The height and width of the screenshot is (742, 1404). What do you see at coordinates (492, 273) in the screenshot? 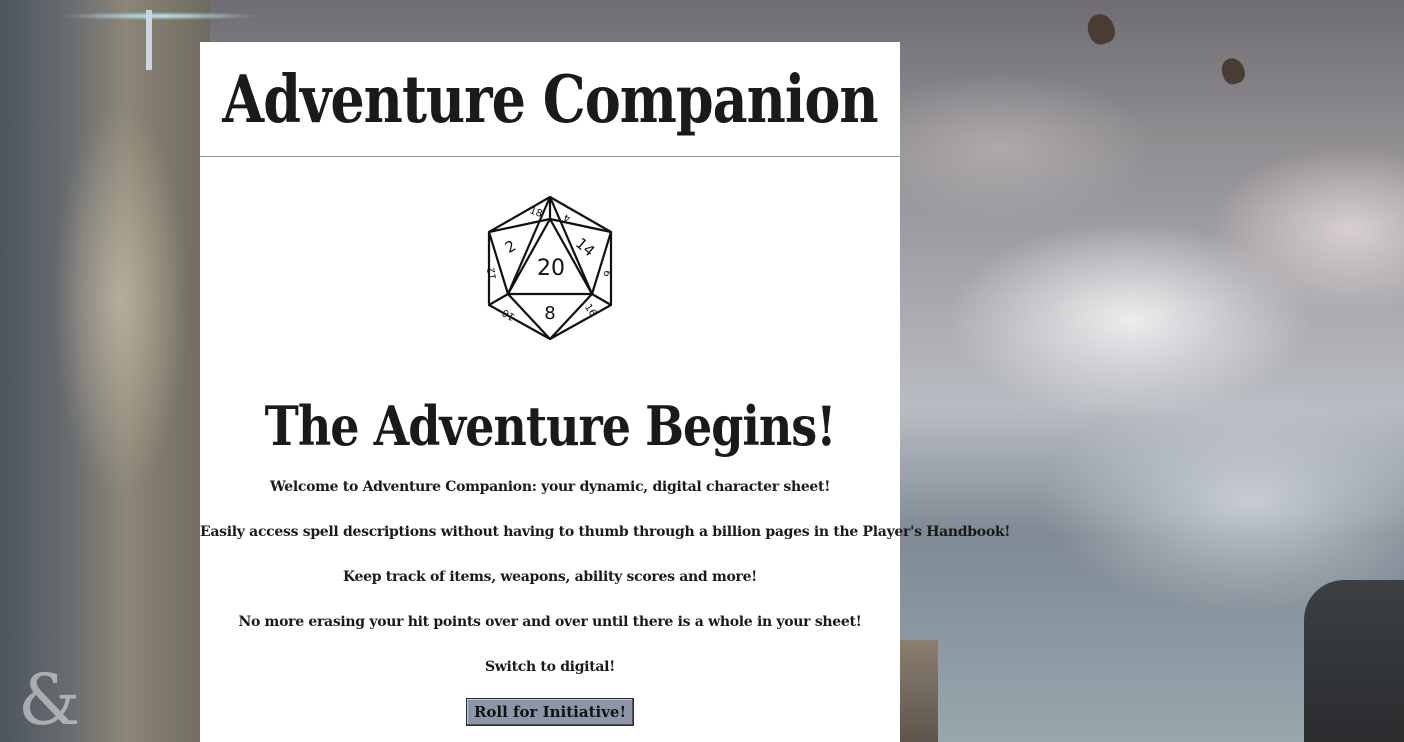
I see `die-face-number: 12` at bounding box center [492, 273].